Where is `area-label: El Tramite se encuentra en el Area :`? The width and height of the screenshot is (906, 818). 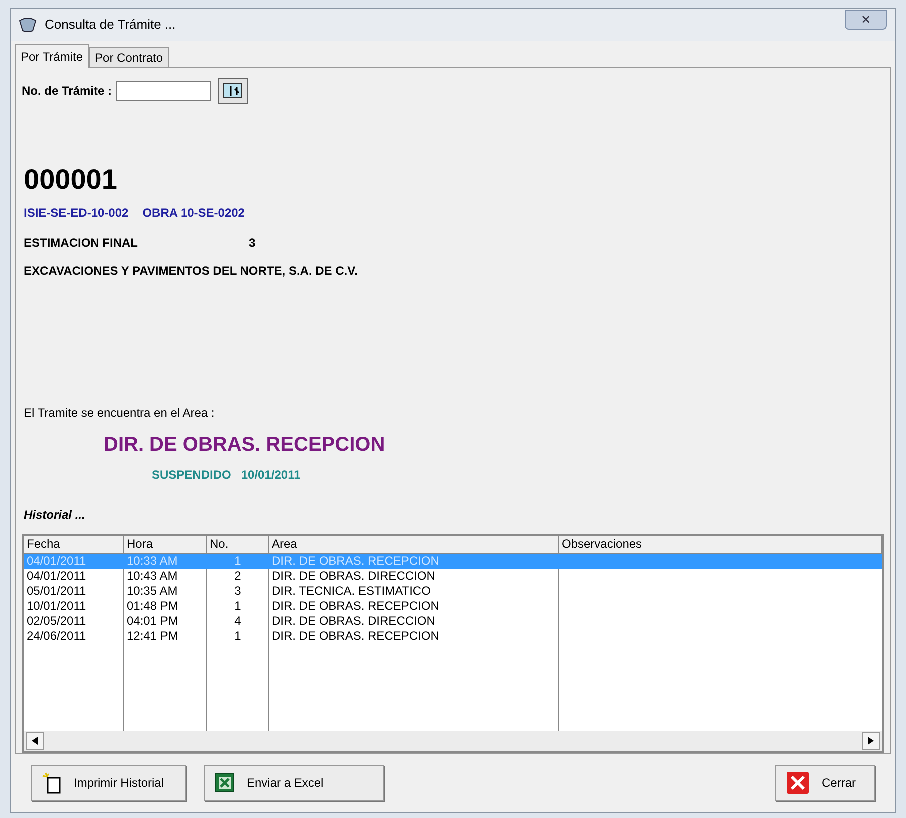 area-label: El Tramite se encuentra en el Area : is located at coordinates (119, 413).